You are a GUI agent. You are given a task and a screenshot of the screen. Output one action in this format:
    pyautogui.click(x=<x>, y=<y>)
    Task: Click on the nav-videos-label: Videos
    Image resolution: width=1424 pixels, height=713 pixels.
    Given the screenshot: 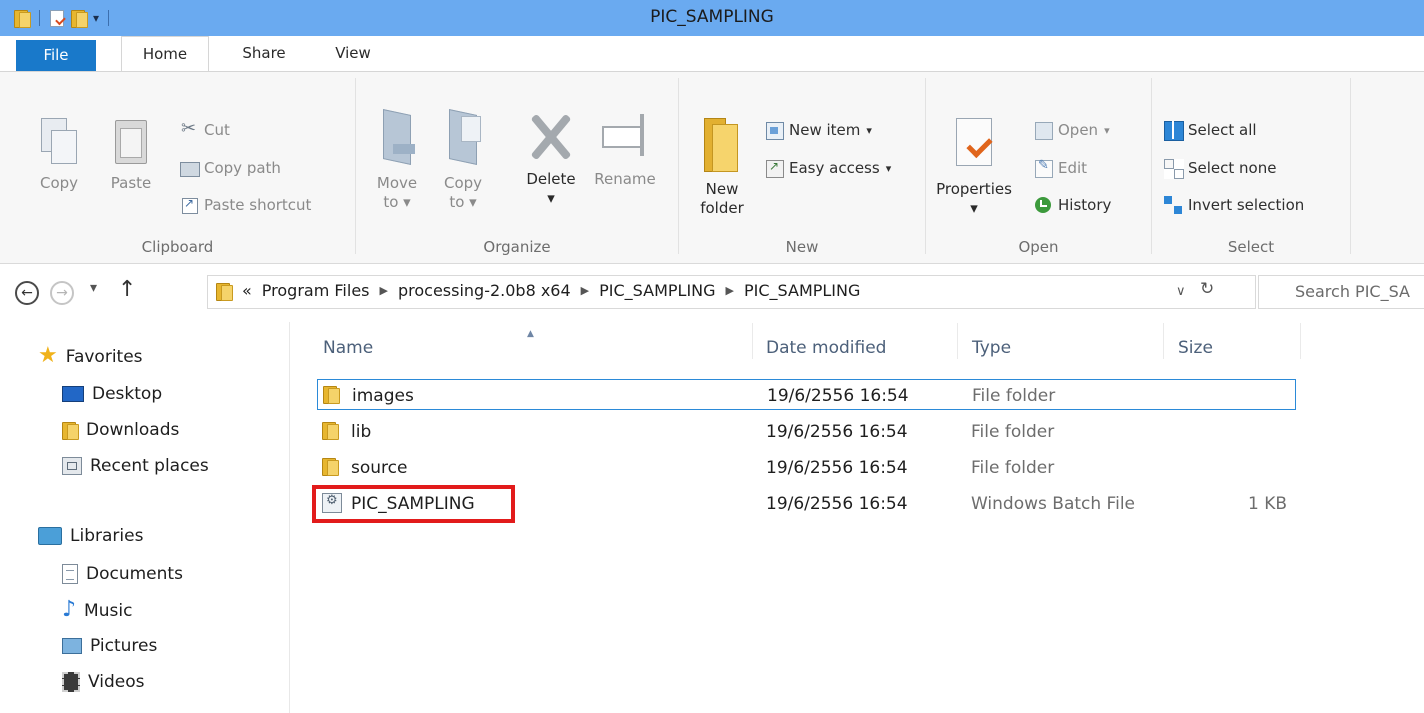 What is the action you would take?
    pyautogui.click(x=116, y=682)
    